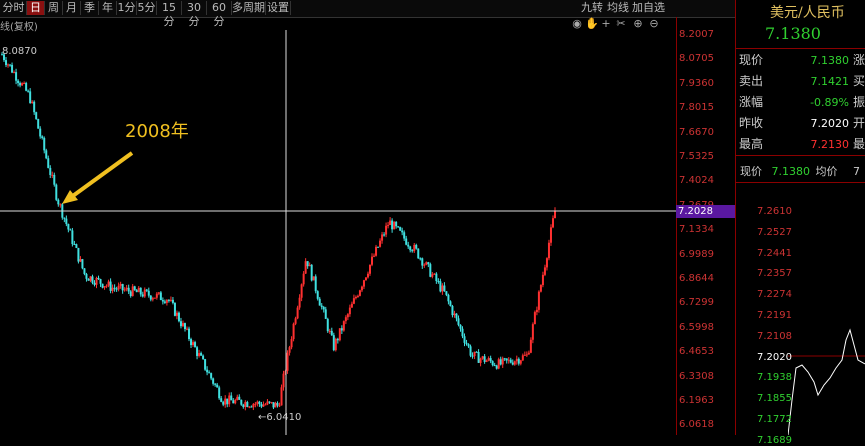 The height and width of the screenshot is (446, 865). Describe the element at coordinates (618, 8) in the screenshot. I see `toolbar-button: 均线` at that location.